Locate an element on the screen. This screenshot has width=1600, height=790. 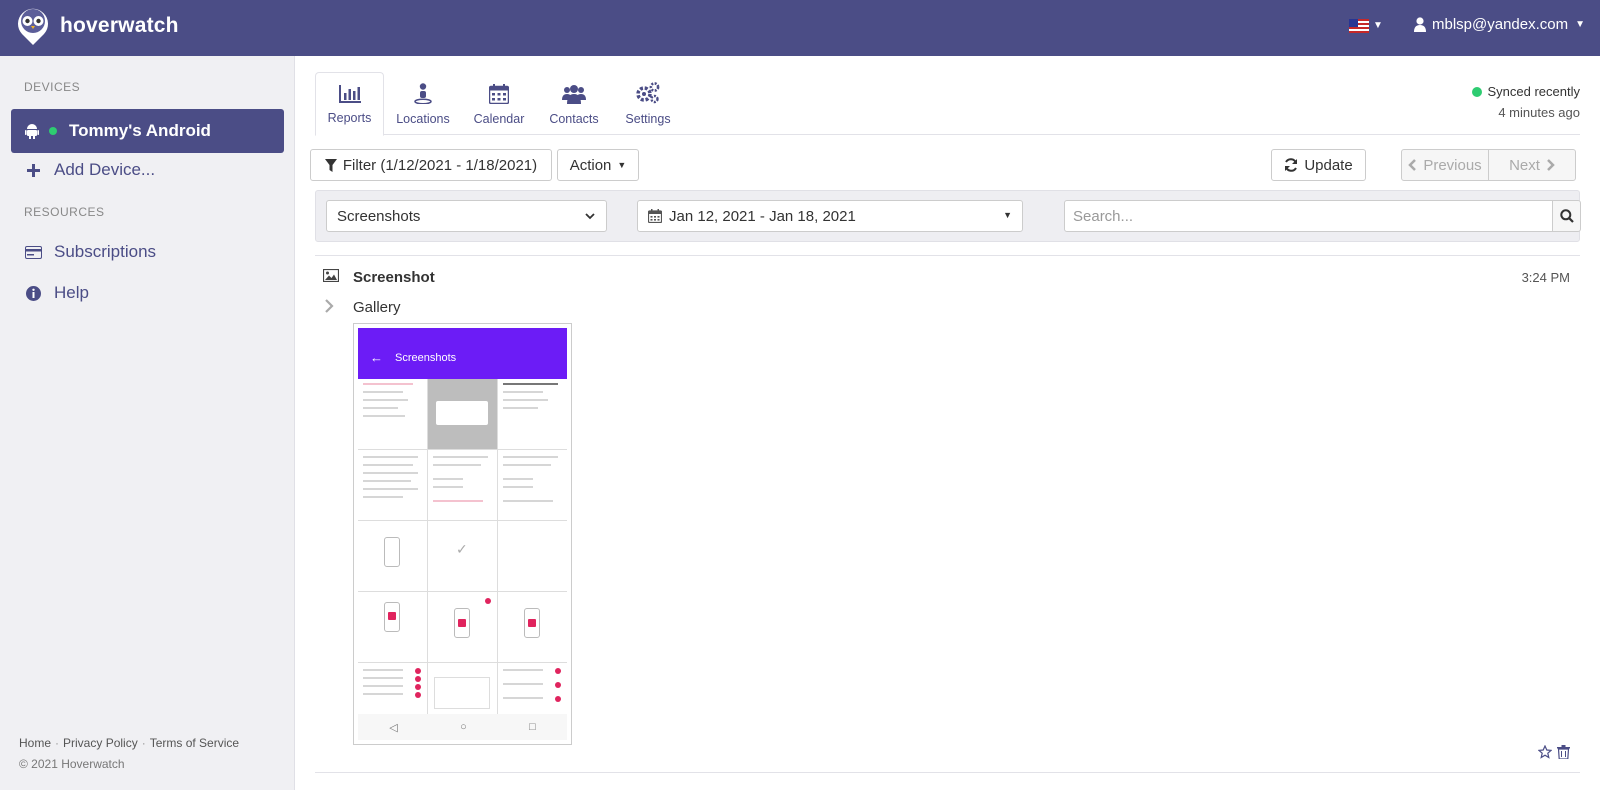
top-bar: hoverwatch ▼ mblsp@yandex.com ▼ is located at coordinates (800, 28).